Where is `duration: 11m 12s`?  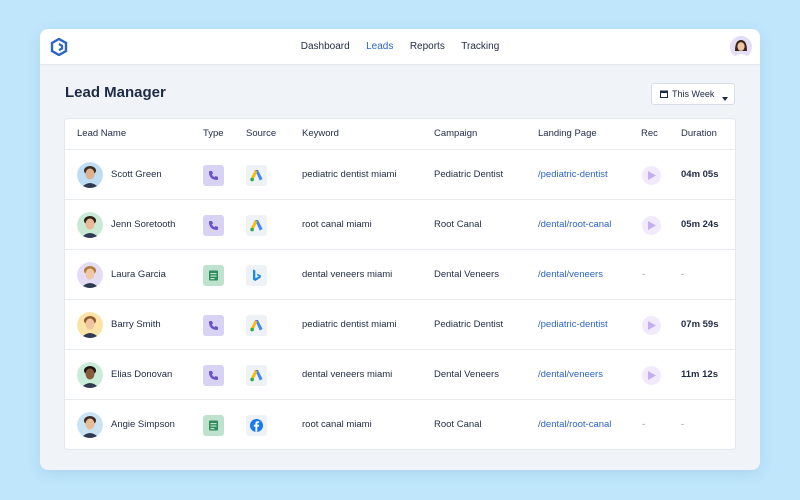
duration: 11m 12s is located at coordinates (699, 374).